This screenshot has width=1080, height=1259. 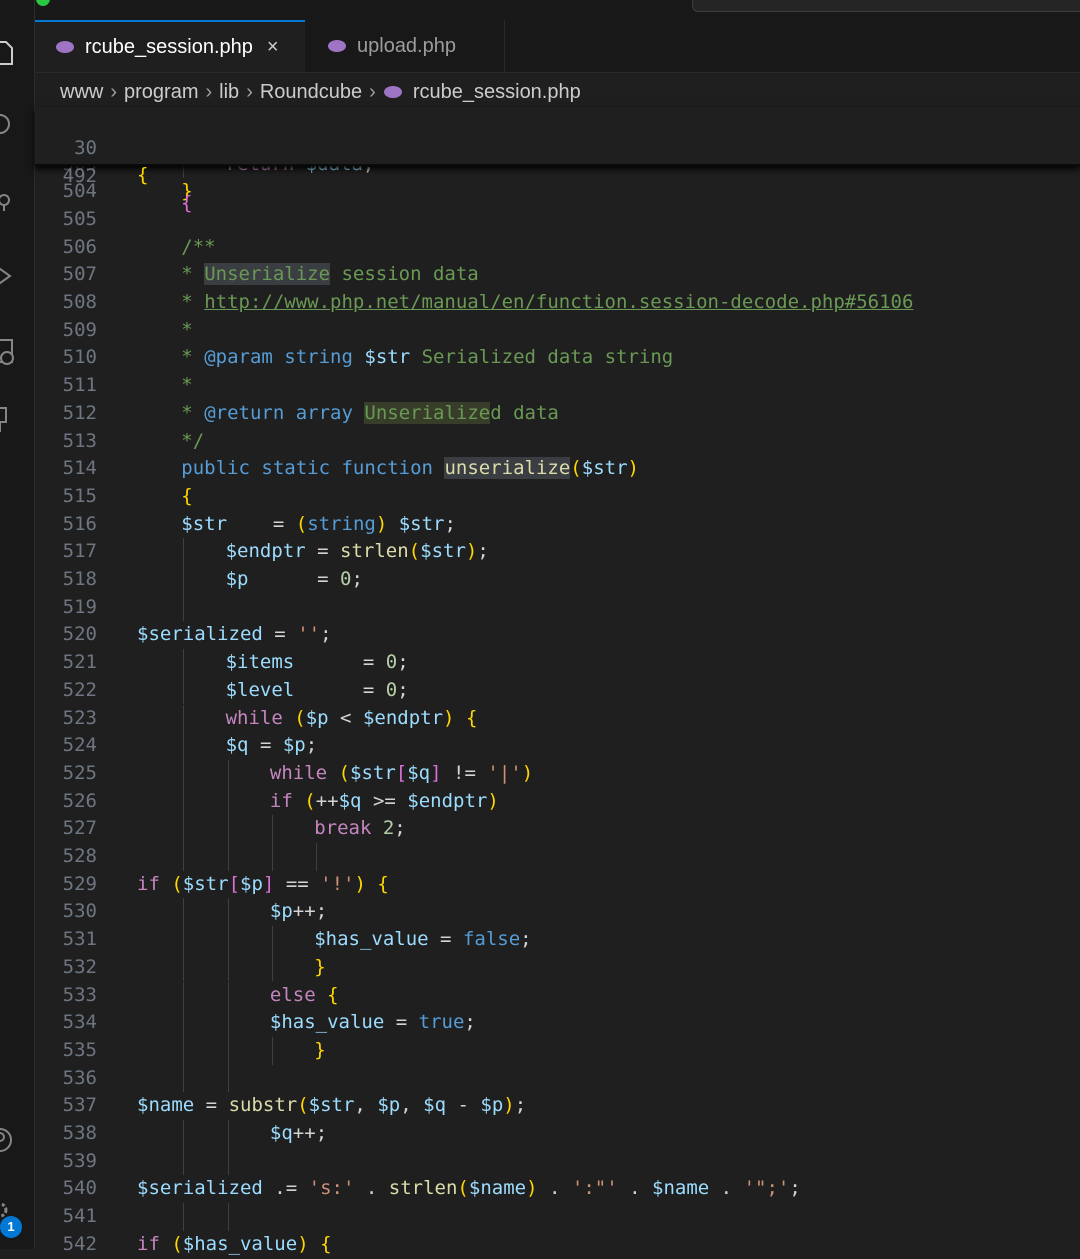 I want to click on line-number: 527, so click(x=79, y=828).